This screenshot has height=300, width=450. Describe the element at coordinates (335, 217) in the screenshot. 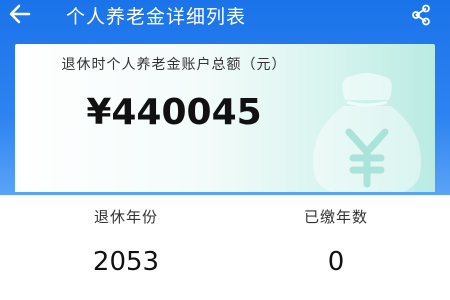

I see `paid-years-label: 已缴年数` at that location.